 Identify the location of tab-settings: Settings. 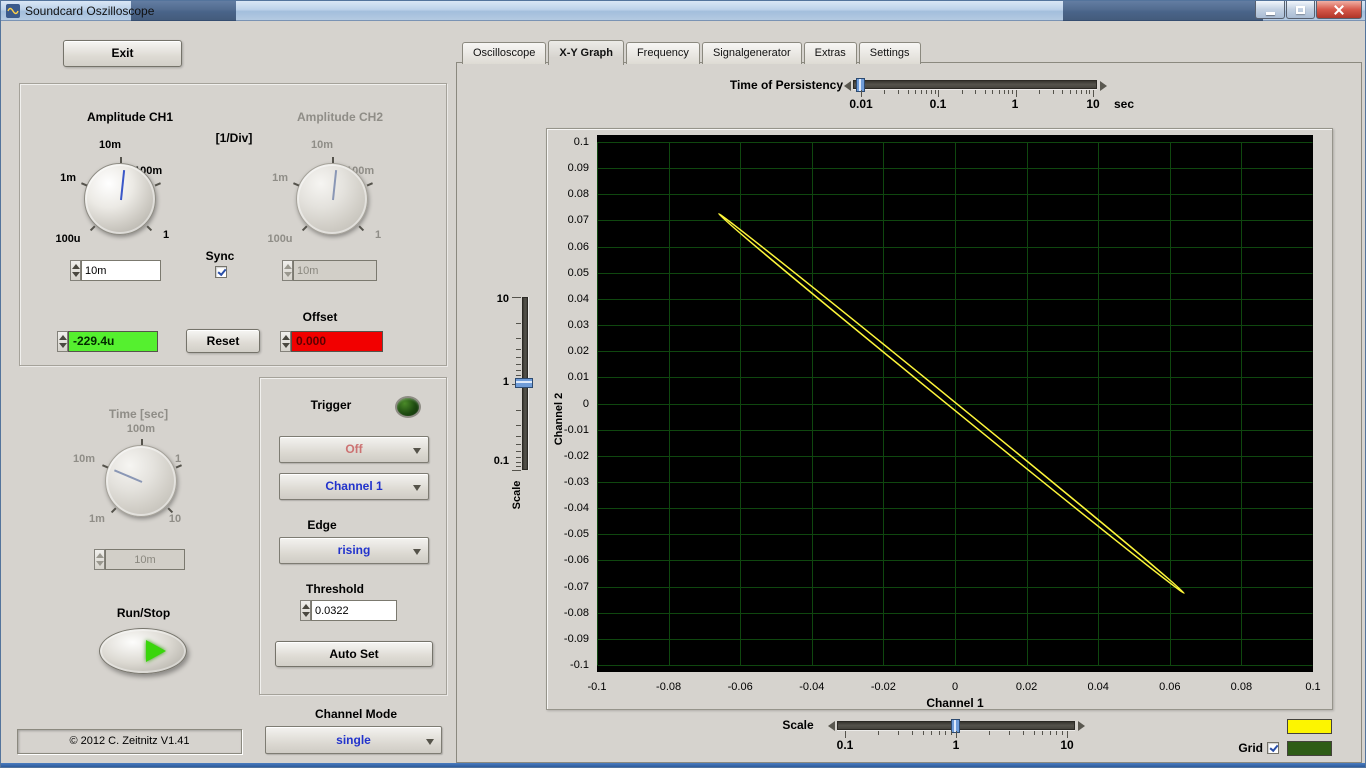
(889, 53).